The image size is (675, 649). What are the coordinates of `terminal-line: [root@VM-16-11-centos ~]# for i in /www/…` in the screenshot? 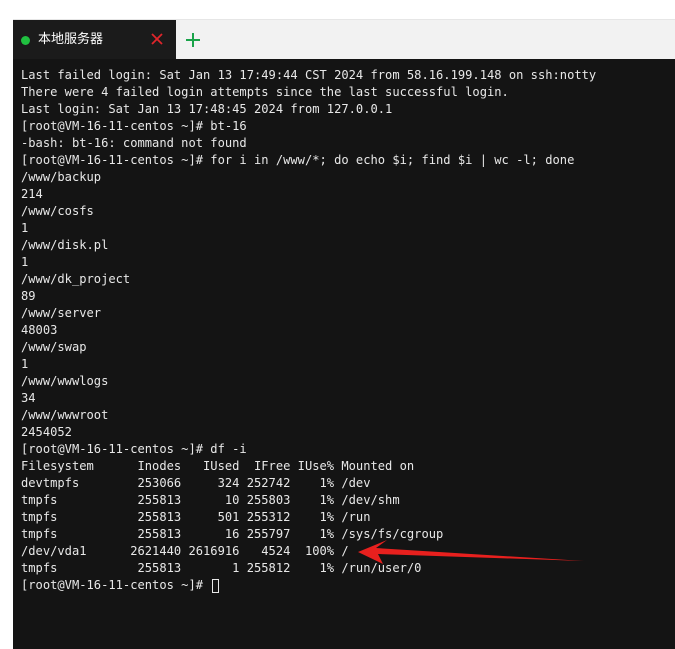 It's located at (298, 160).